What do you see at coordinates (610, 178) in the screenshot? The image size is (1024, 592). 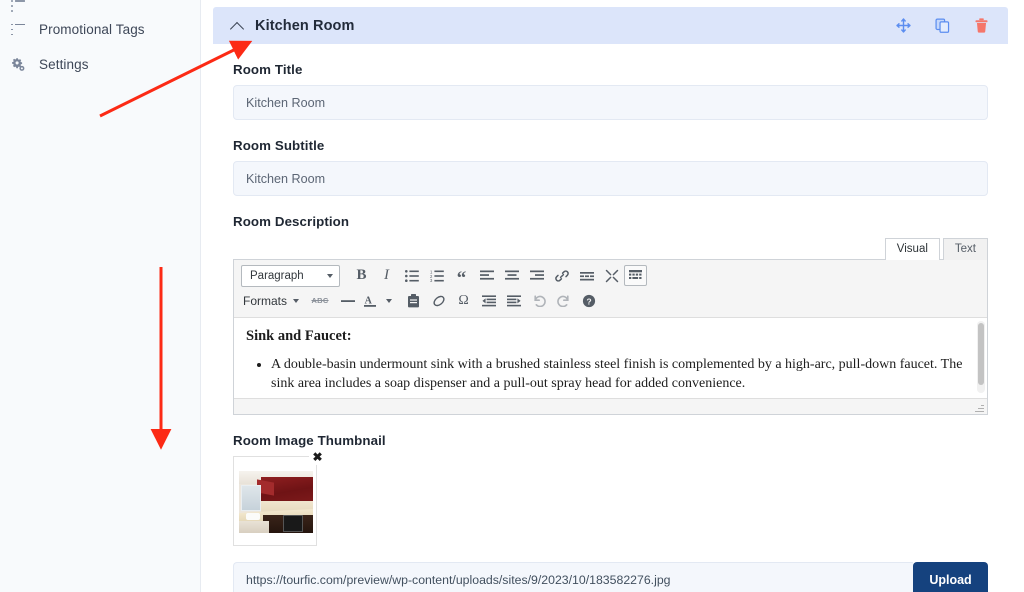 I see `room-subtitle-input` at bounding box center [610, 178].